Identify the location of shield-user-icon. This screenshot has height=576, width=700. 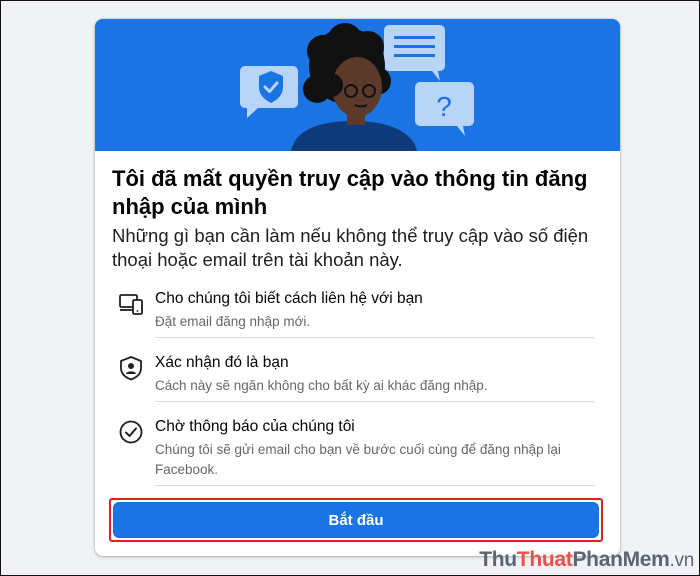
(131, 368).